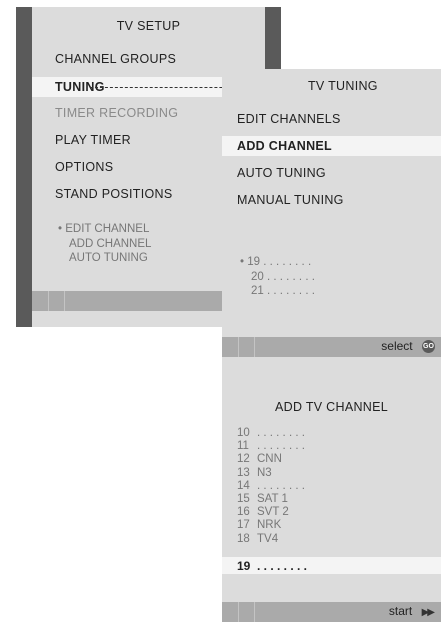 The width and height of the screenshot is (441, 622). What do you see at coordinates (244, 565) in the screenshot?
I see `channel-number: 19` at bounding box center [244, 565].